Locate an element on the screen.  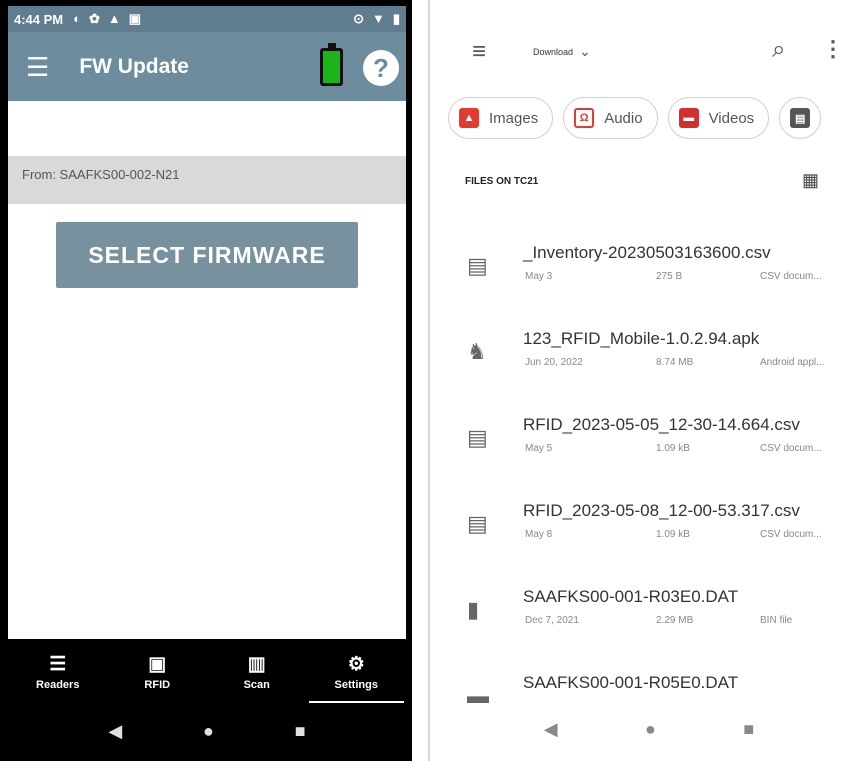
battery-icon is located at coordinates (331, 64).